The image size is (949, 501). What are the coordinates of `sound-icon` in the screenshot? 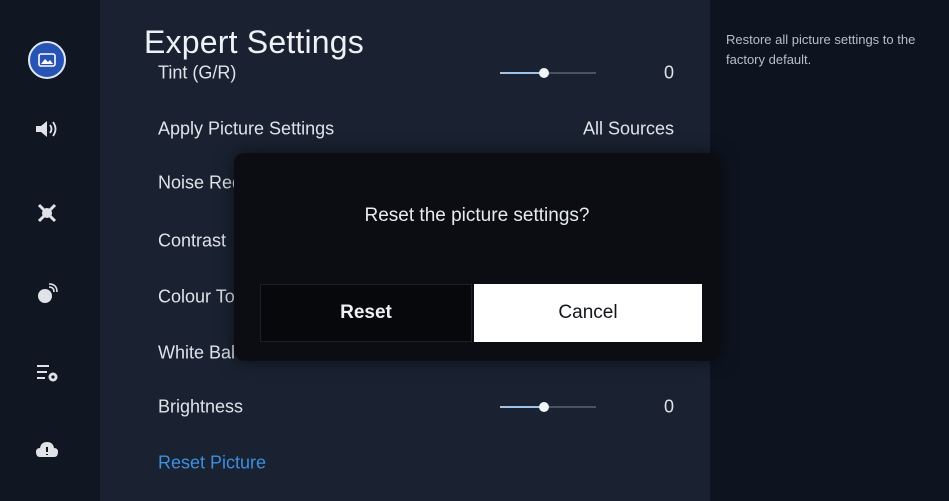 It's located at (47, 129).